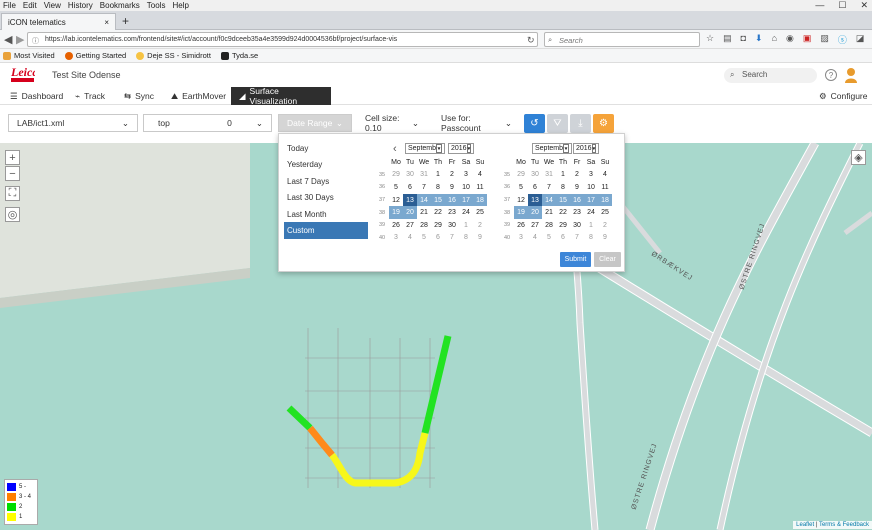  I want to click on right-month-select: Septemb ▾, so click(552, 148).